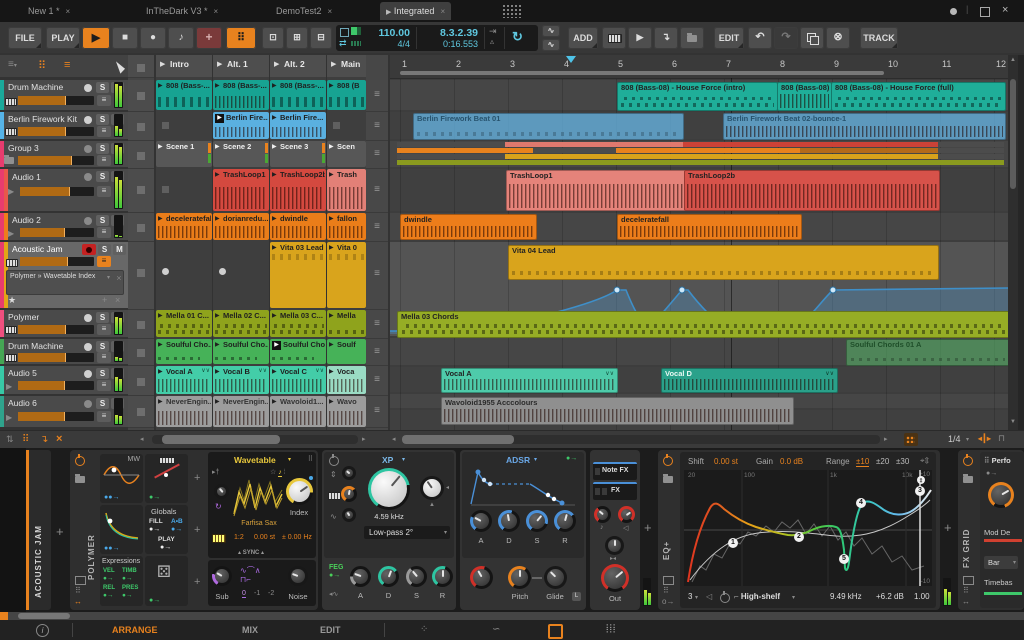 This screenshot has height=640, width=1024. Describe the element at coordinates (812, 190) in the screenshot. I see `arranger-clip: TrashLoop2b` at that location.